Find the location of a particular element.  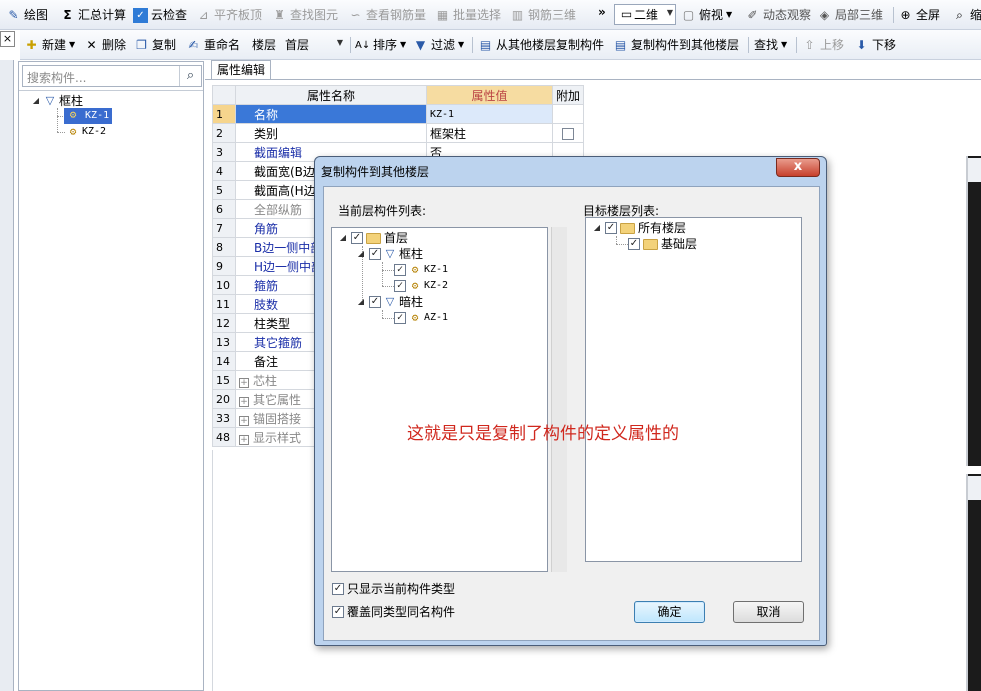

local-3d-button: ◈ 局部三维 is located at coordinates (850, 15).